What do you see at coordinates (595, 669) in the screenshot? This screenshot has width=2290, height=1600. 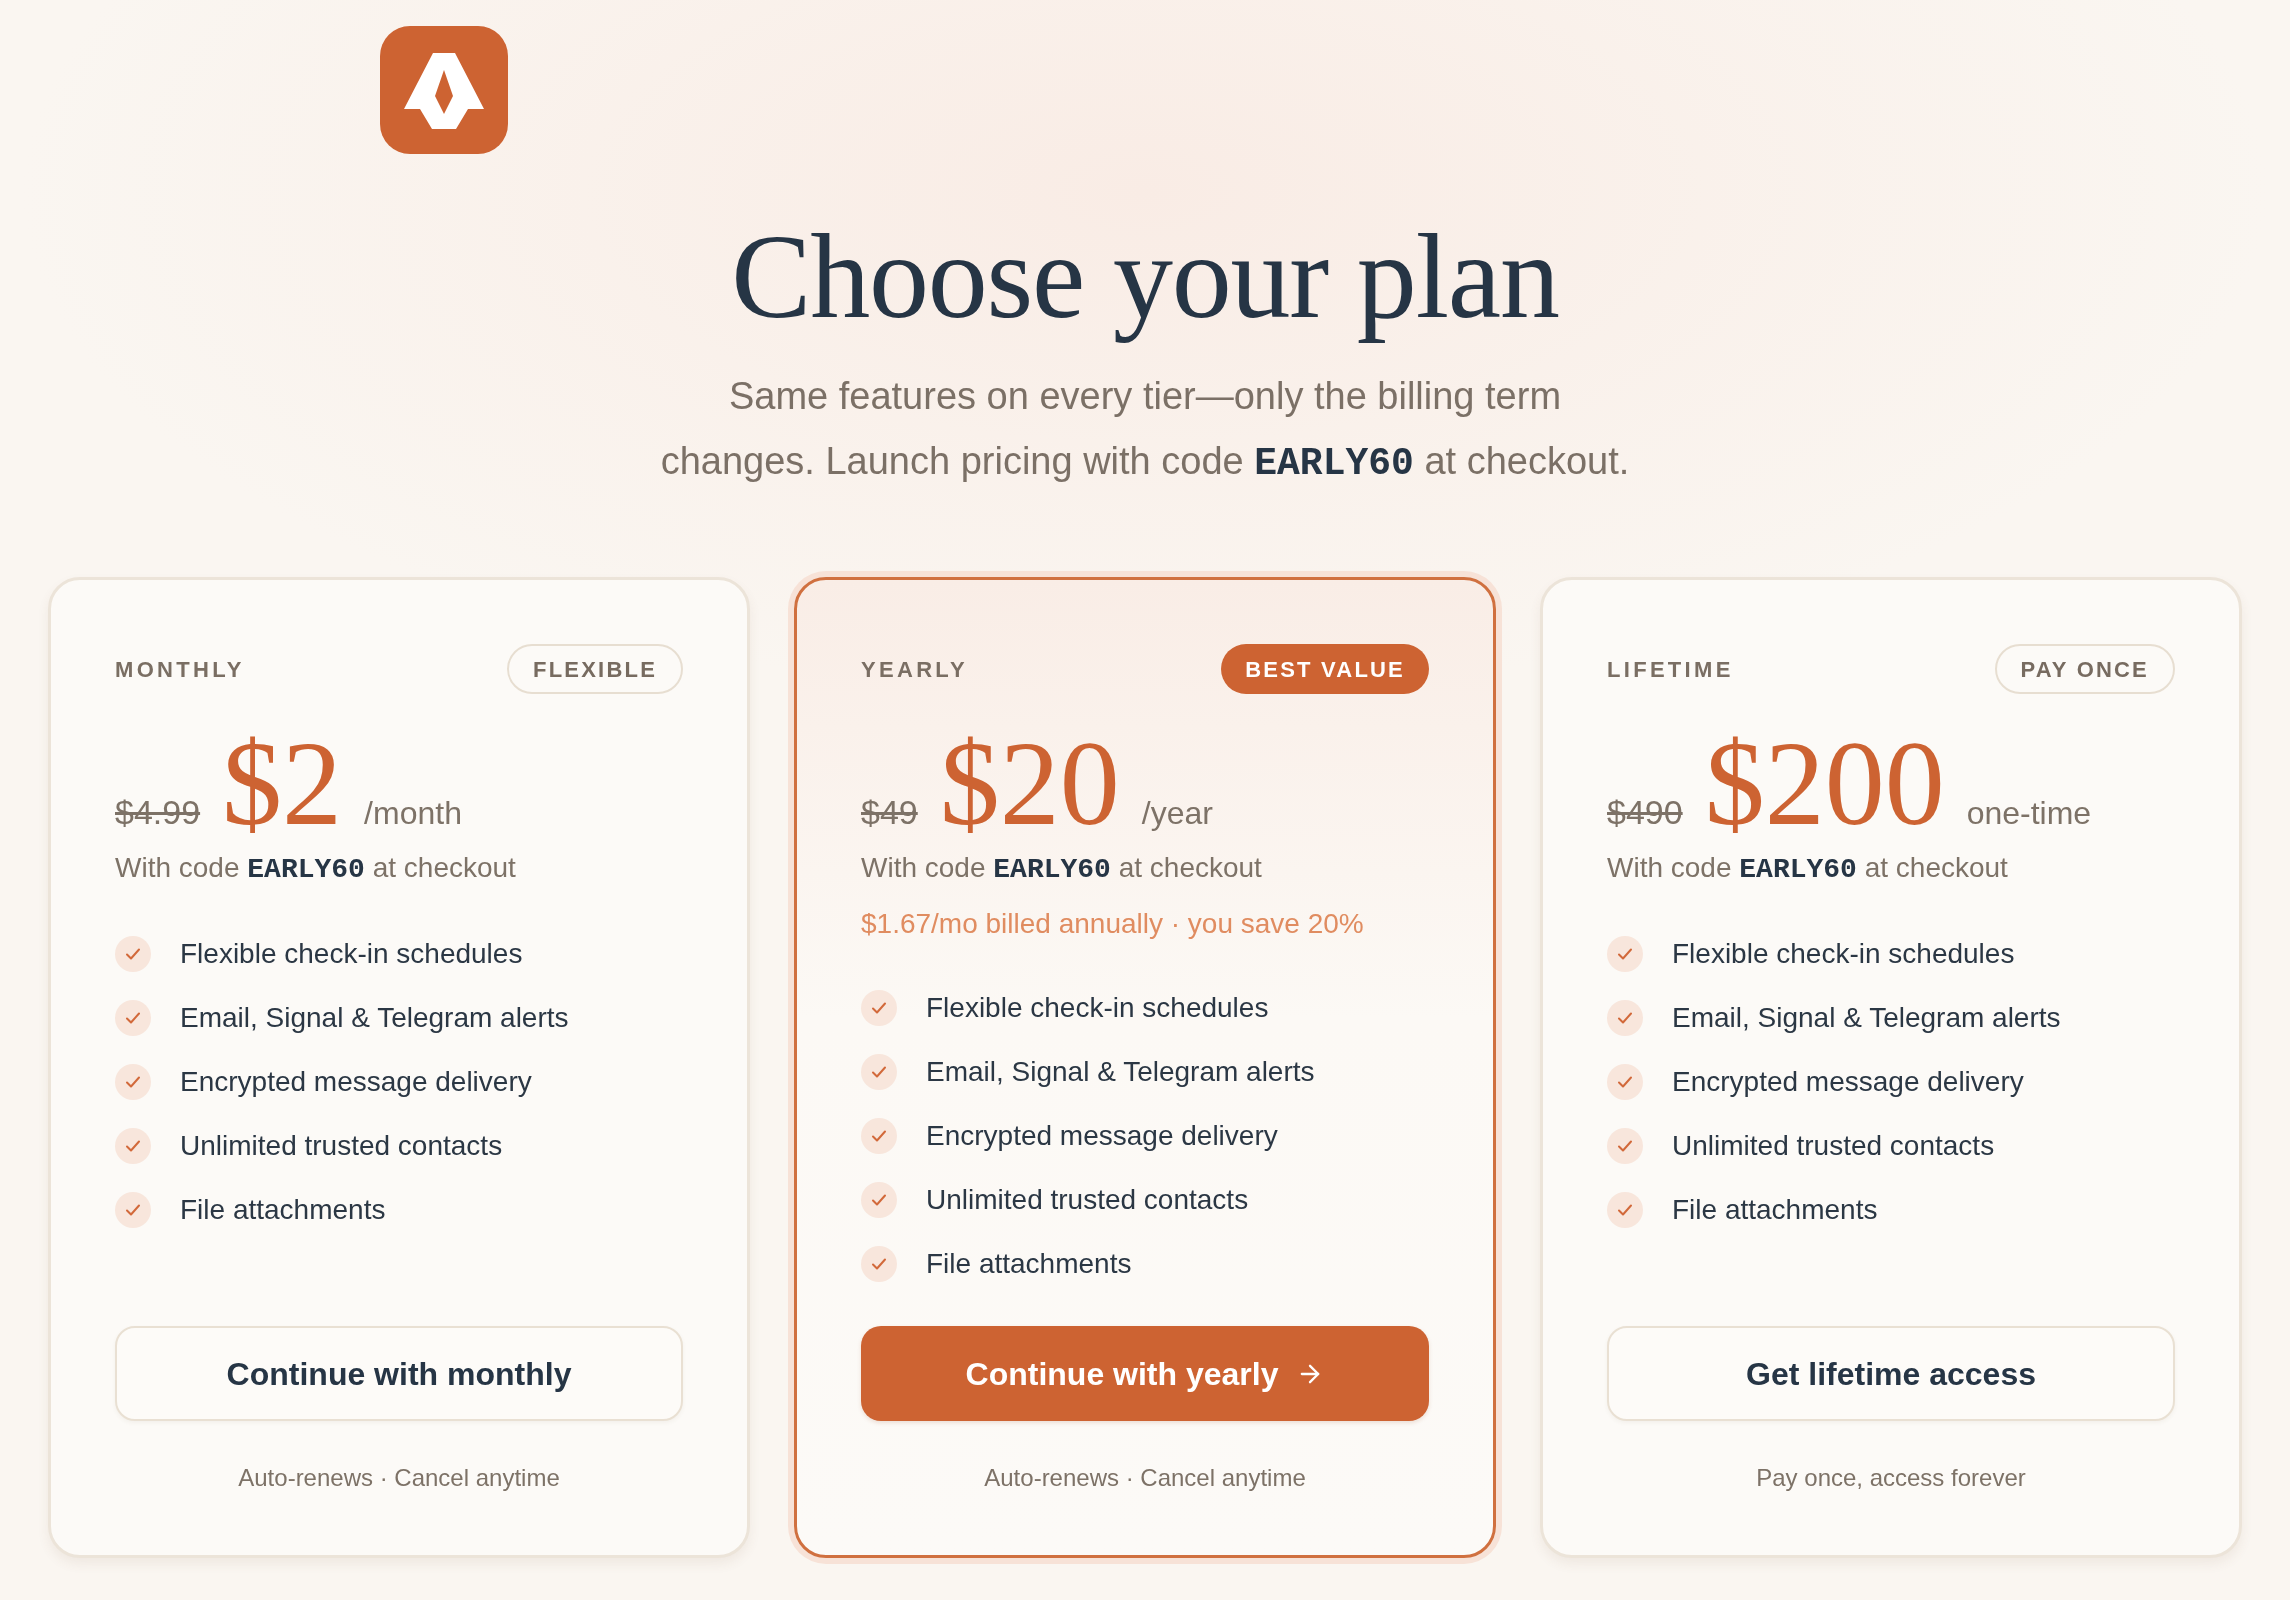 I see `plan-badge: FLEXIBLE` at bounding box center [595, 669].